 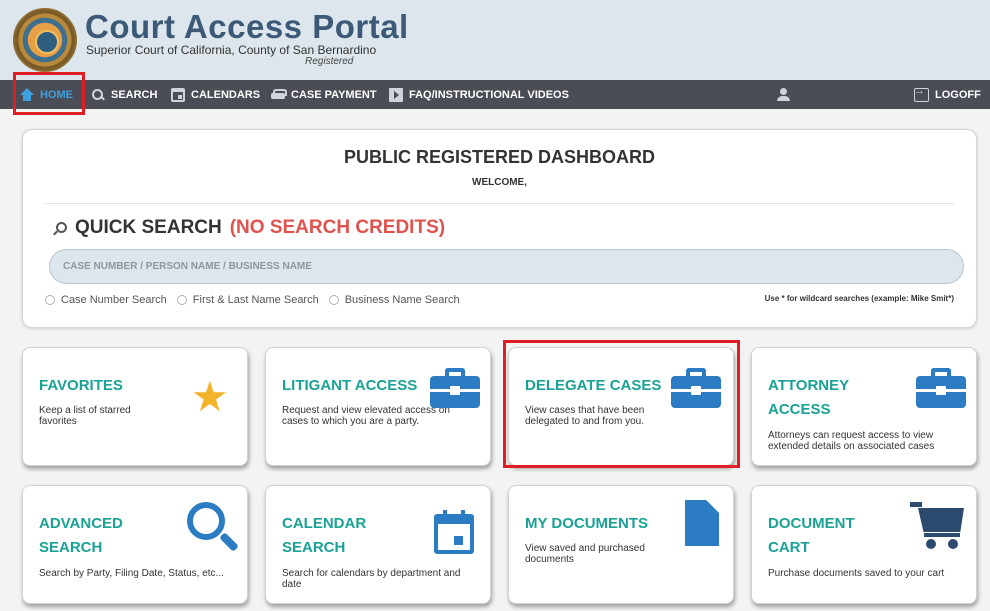 I want to click on card-description: Keep a list of starred favorites, so click(x=85, y=416).